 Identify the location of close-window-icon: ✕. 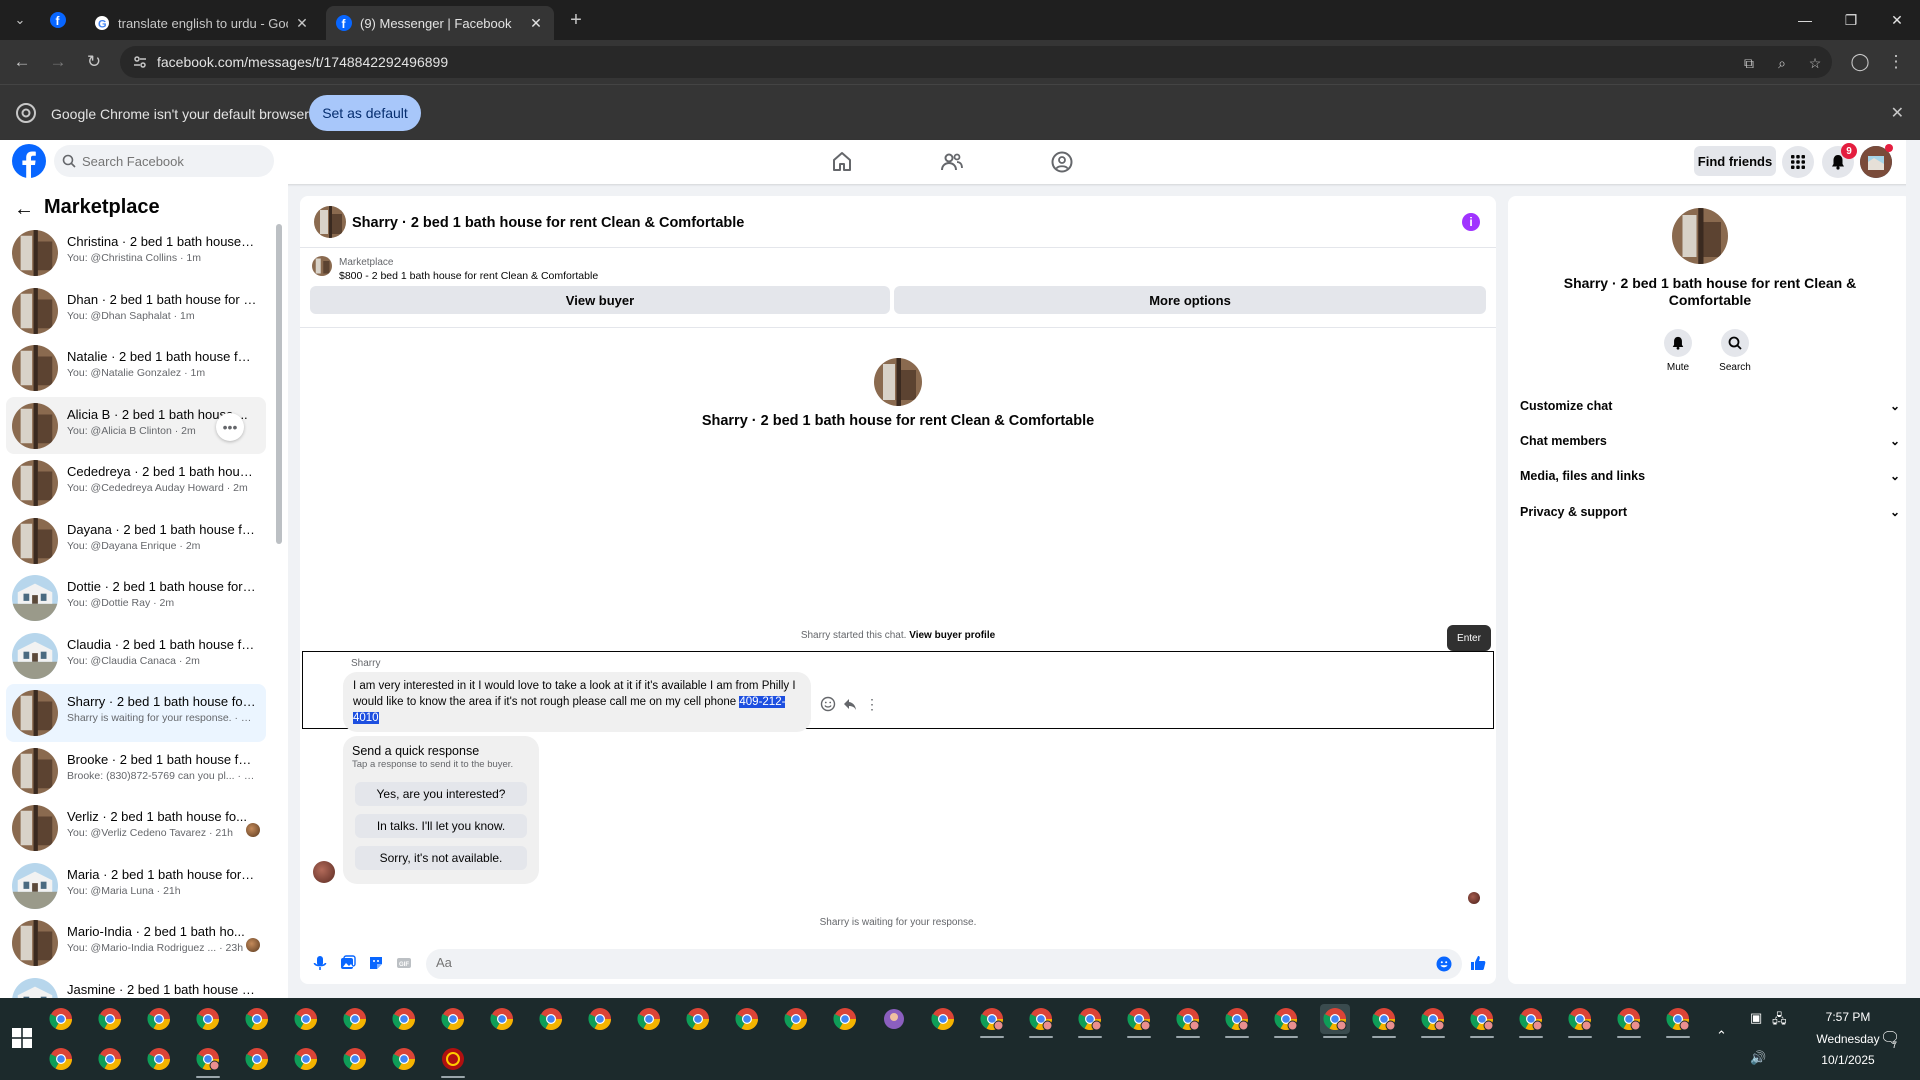
(1897, 20).